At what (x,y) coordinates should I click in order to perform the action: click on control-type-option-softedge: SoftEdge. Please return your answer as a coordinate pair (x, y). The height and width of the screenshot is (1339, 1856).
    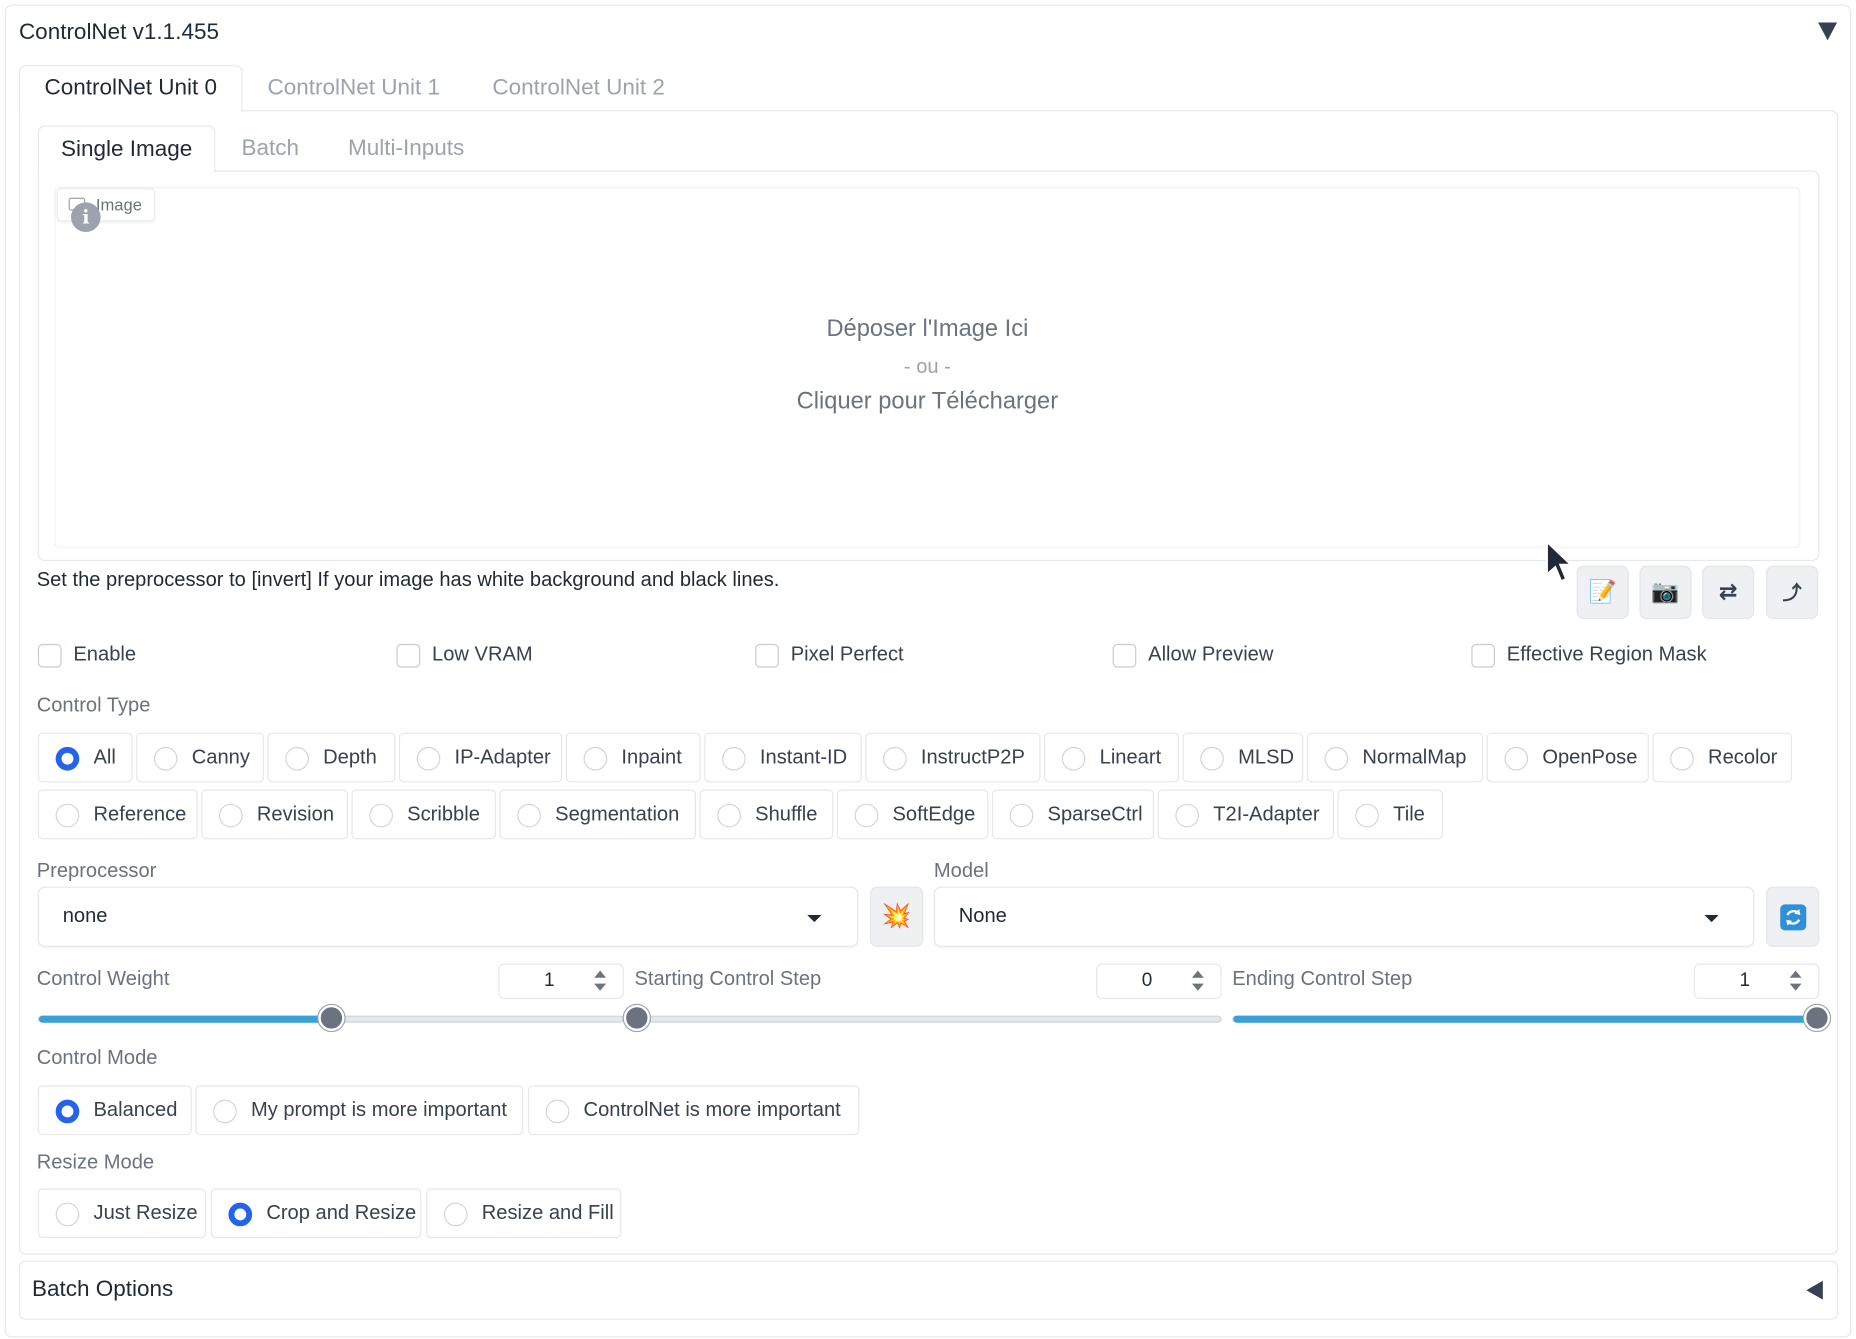
    Looking at the image, I should click on (912, 814).